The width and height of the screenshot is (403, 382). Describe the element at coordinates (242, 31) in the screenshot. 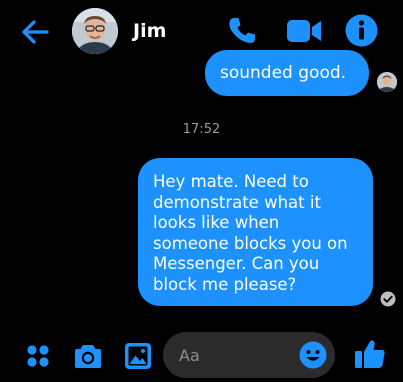

I see `phone-icon` at that location.